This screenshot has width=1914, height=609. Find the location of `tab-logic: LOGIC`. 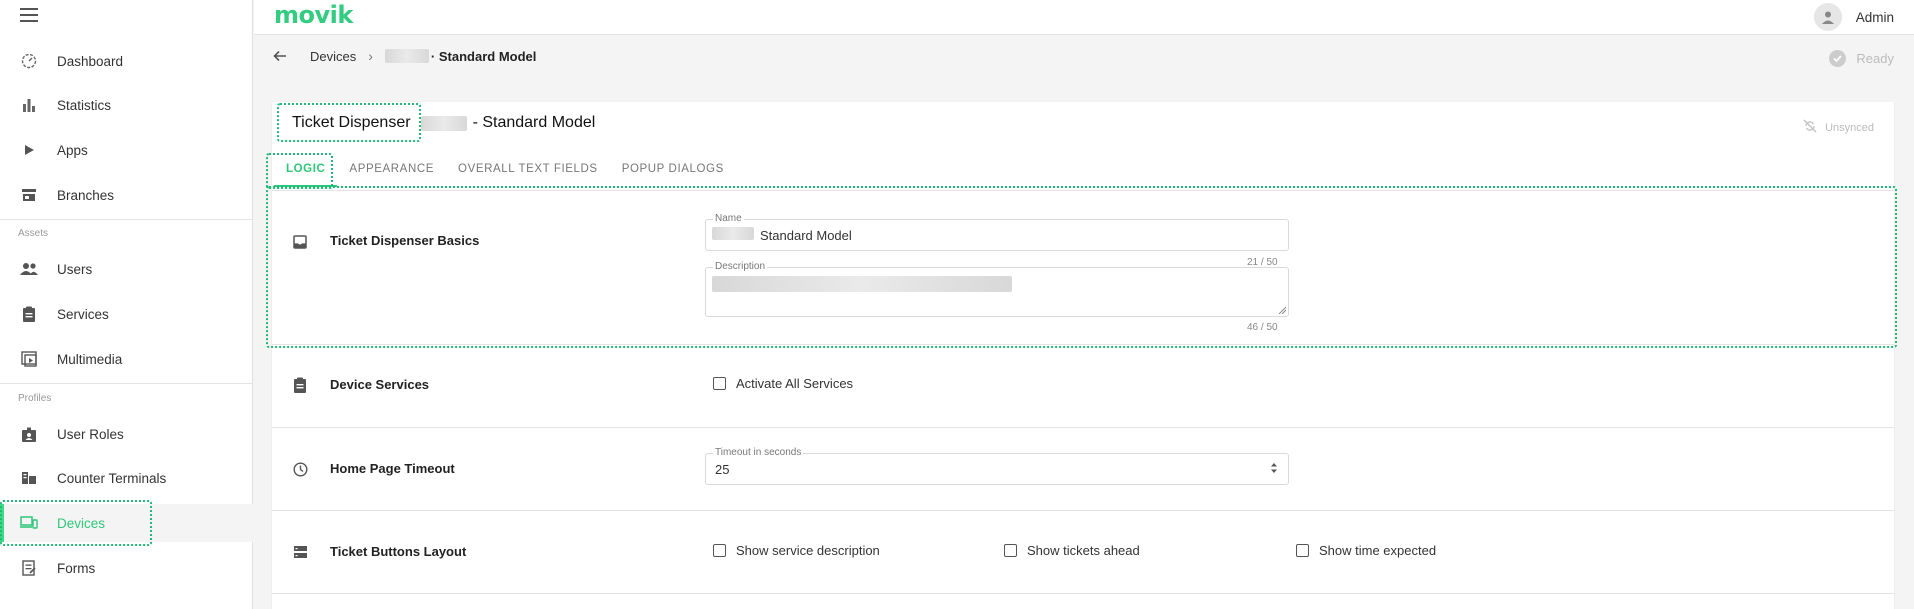

tab-logic: LOGIC is located at coordinates (306, 172).